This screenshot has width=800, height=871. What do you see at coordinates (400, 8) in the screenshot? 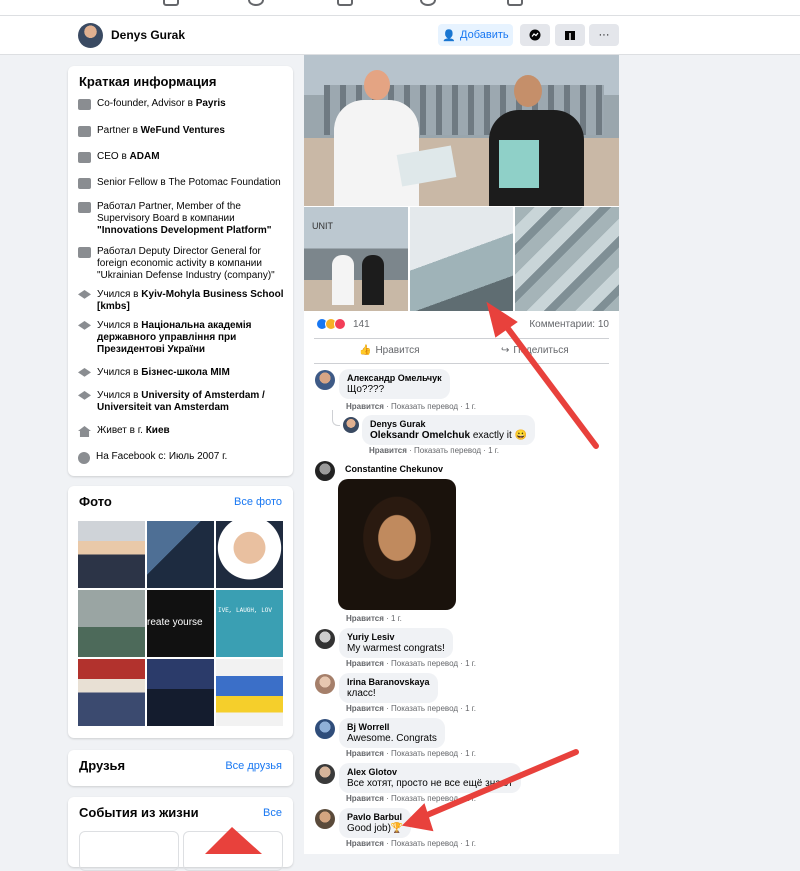
I see `top-navigation` at bounding box center [400, 8].